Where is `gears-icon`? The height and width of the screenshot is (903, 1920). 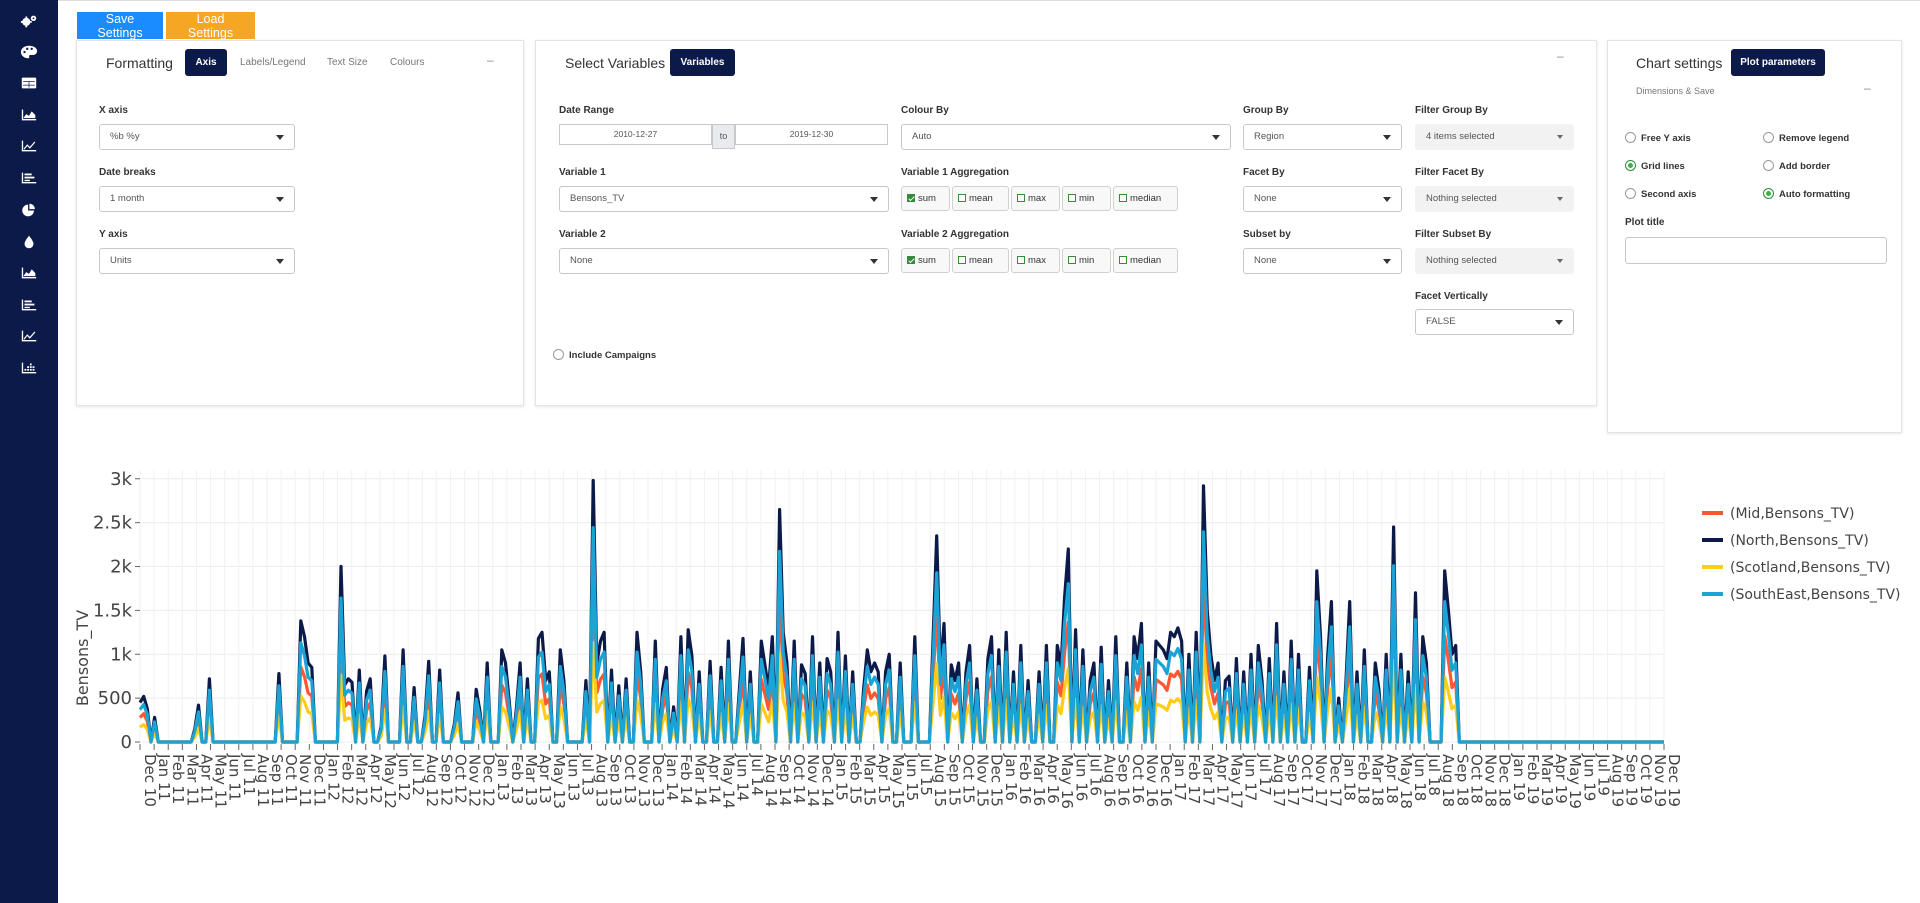
gears-icon is located at coordinates (29, 21).